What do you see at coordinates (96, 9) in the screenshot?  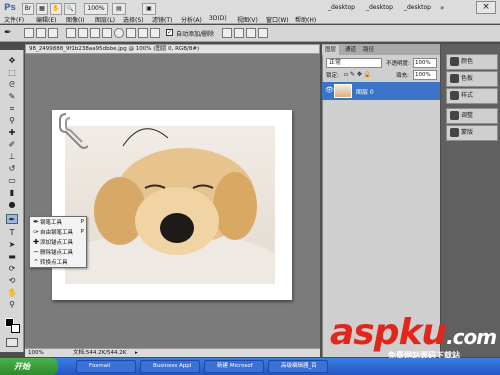 I see `zoom-level-select: 100%` at bounding box center [96, 9].